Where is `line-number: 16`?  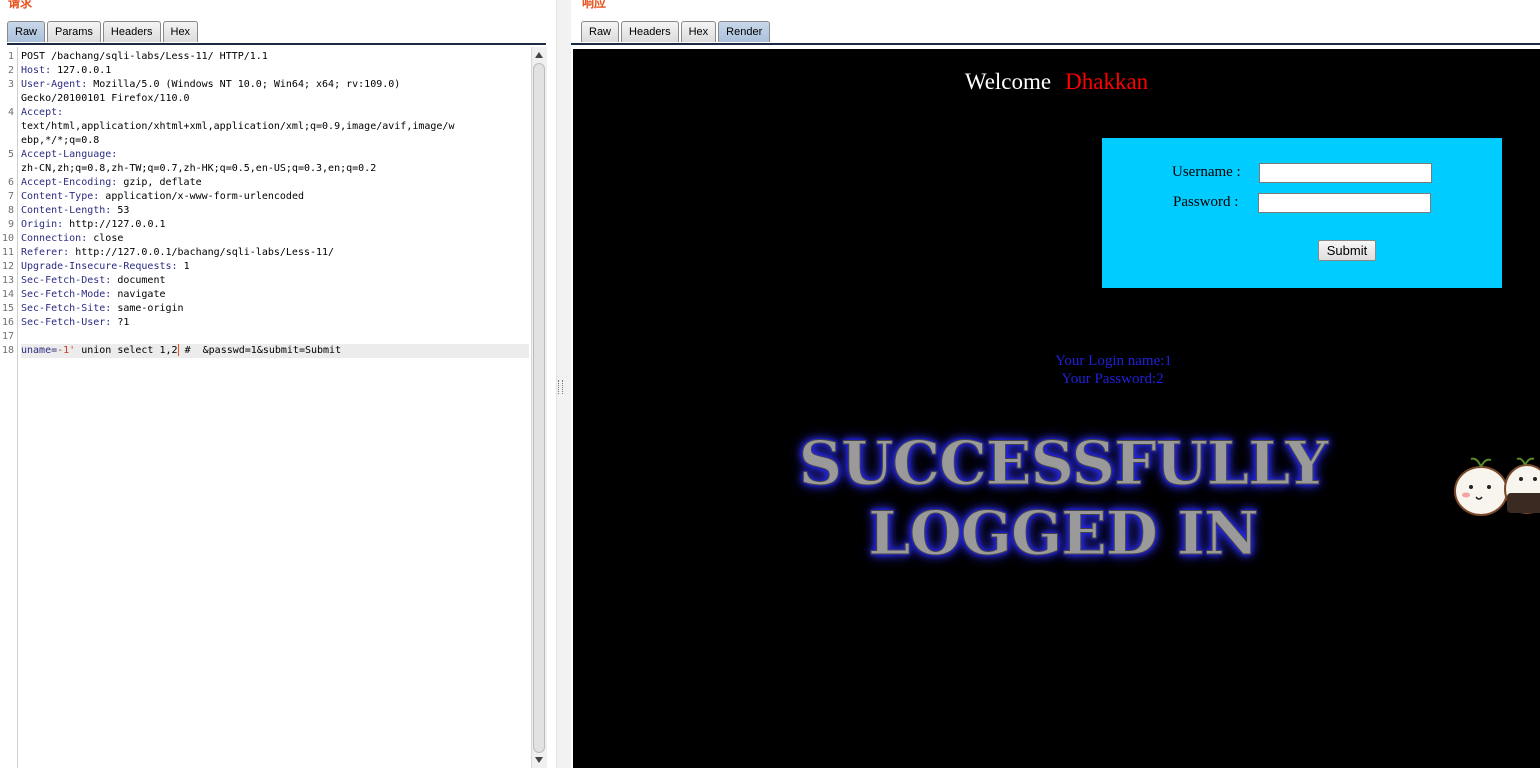 line-number: 16 is located at coordinates (7, 322).